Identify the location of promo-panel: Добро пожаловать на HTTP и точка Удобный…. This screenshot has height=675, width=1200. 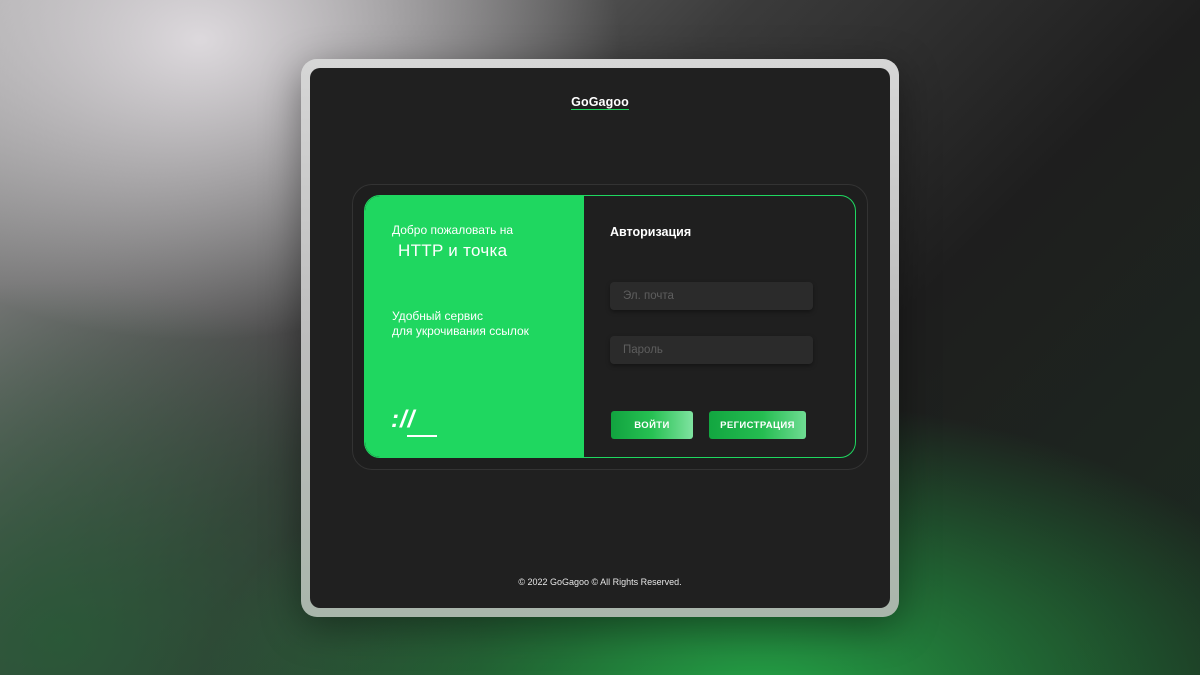
(474, 326).